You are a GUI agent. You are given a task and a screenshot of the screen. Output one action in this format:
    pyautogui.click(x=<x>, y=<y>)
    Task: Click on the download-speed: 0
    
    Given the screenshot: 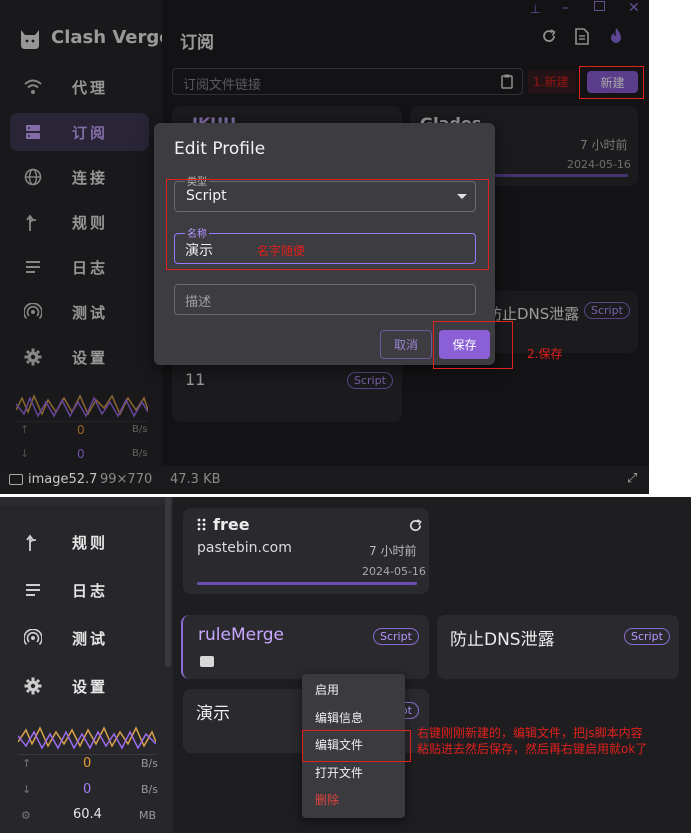 What is the action you would take?
    pyautogui.click(x=87, y=789)
    